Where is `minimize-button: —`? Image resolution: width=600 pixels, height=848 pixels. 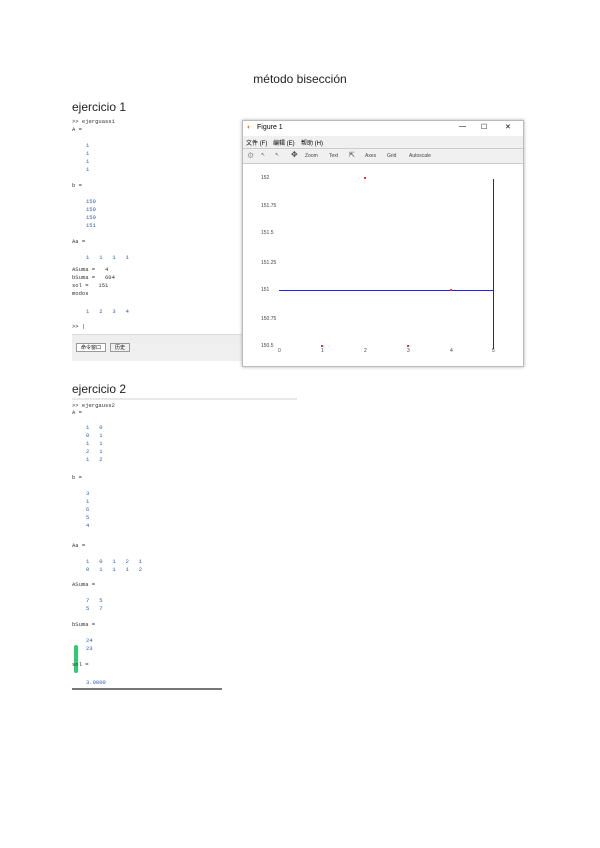 minimize-button: — is located at coordinates (462, 126).